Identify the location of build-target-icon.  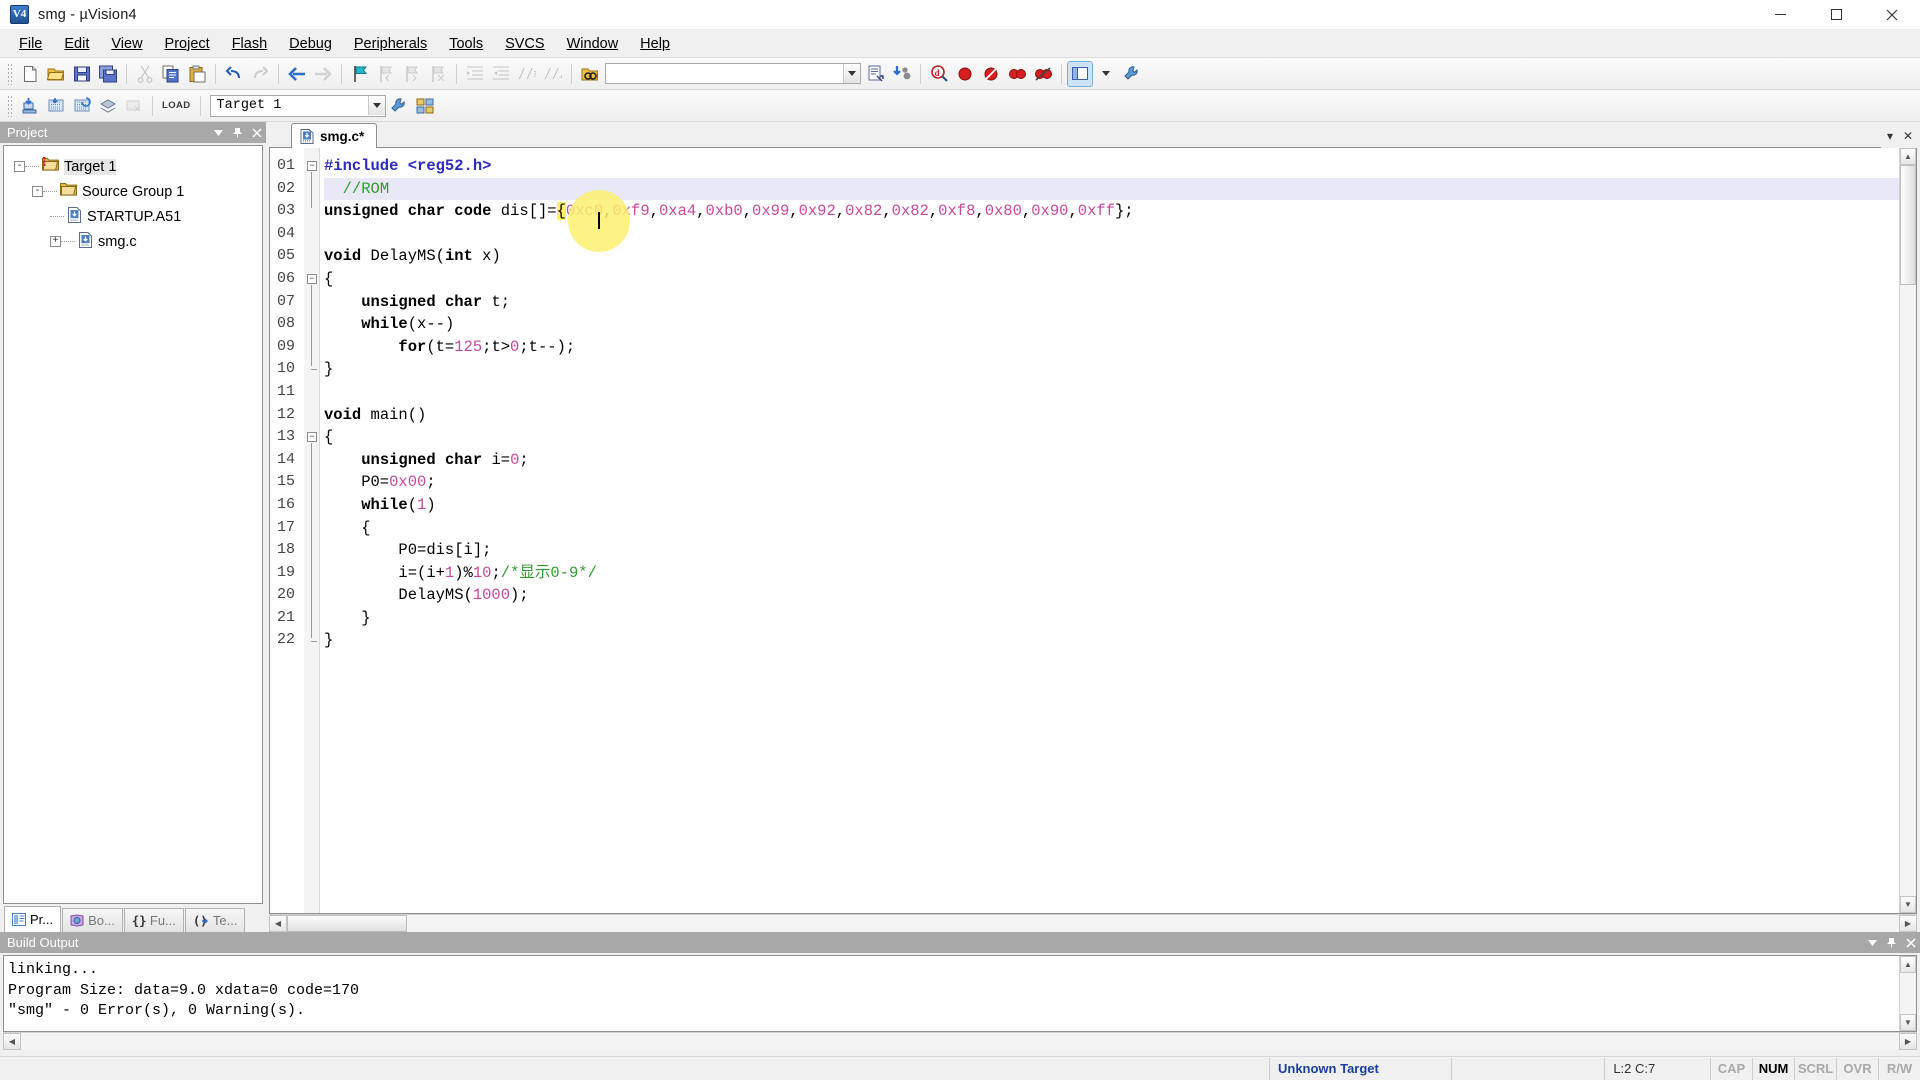
(56, 106).